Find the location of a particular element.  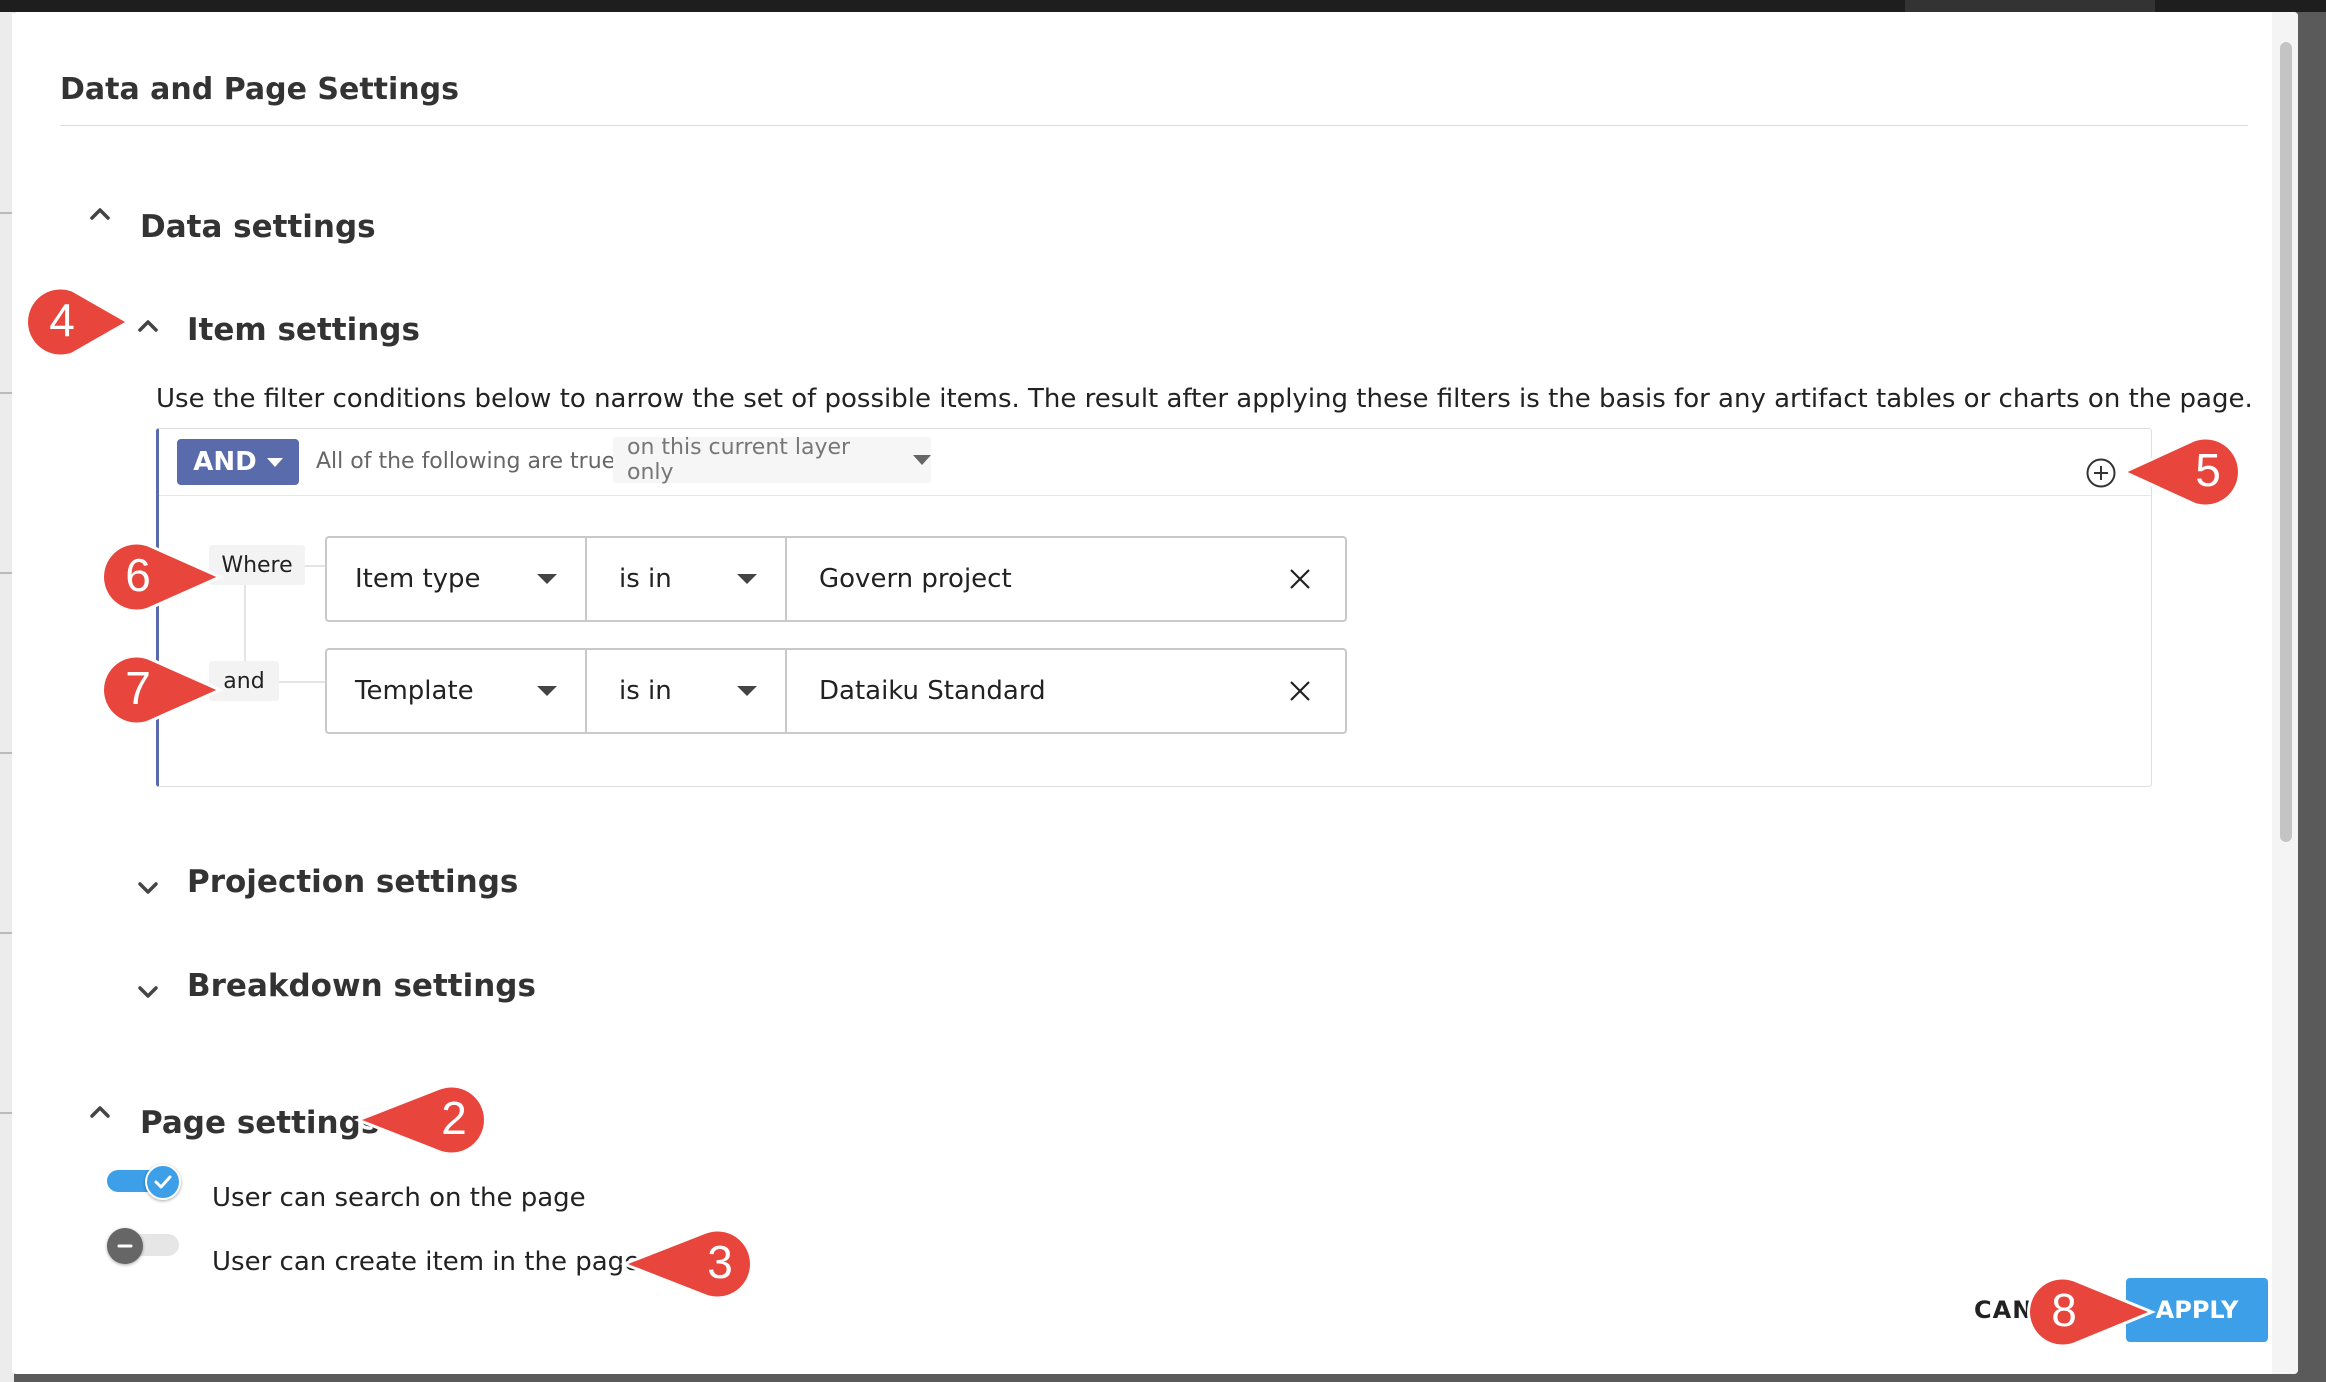

minus-icon is located at coordinates (125, 1246).